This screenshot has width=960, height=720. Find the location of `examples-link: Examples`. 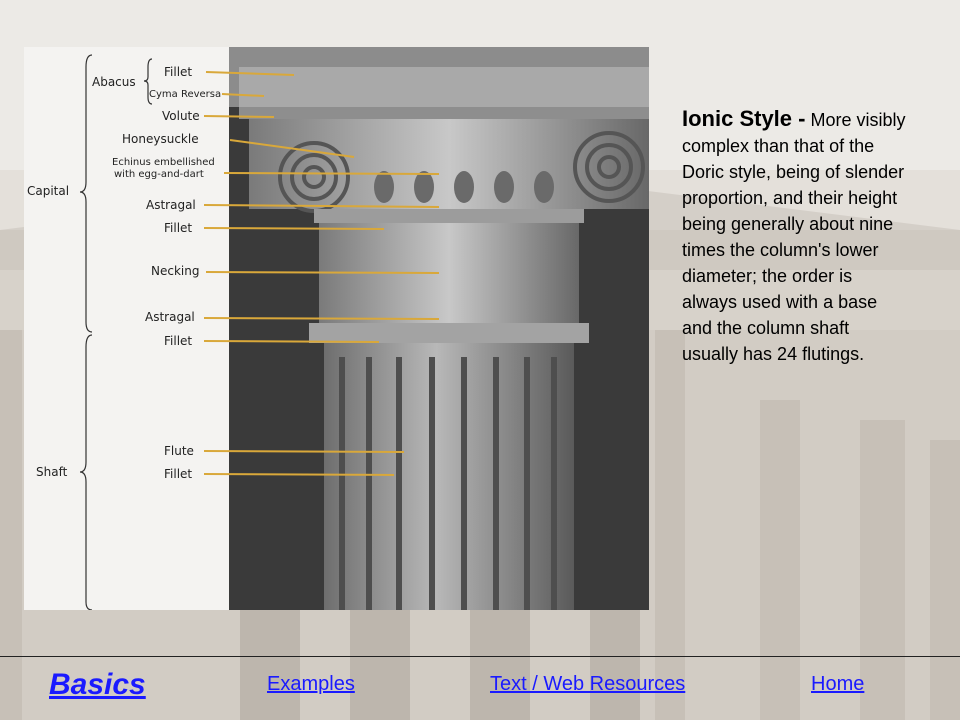

examples-link: Examples is located at coordinates (311, 684).